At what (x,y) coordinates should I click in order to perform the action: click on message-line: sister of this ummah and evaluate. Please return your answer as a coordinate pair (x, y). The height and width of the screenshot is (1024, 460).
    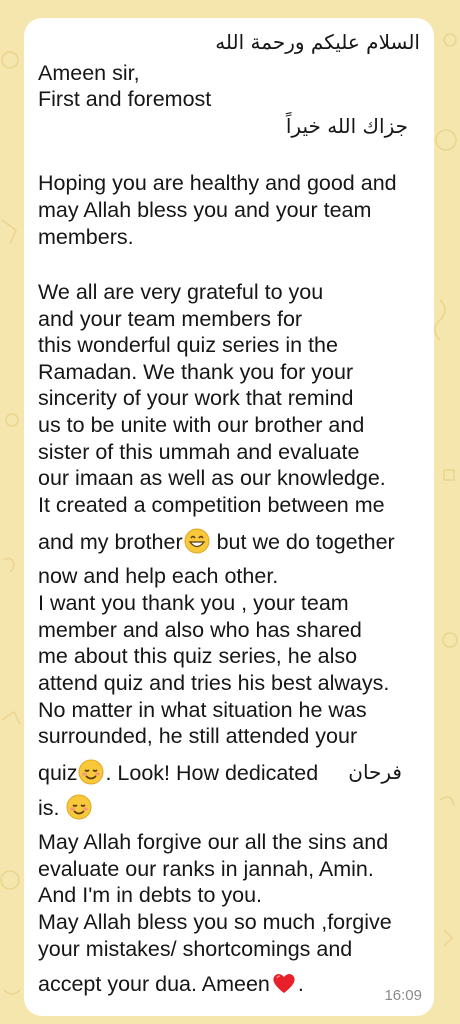
    Looking at the image, I should click on (199, 452).